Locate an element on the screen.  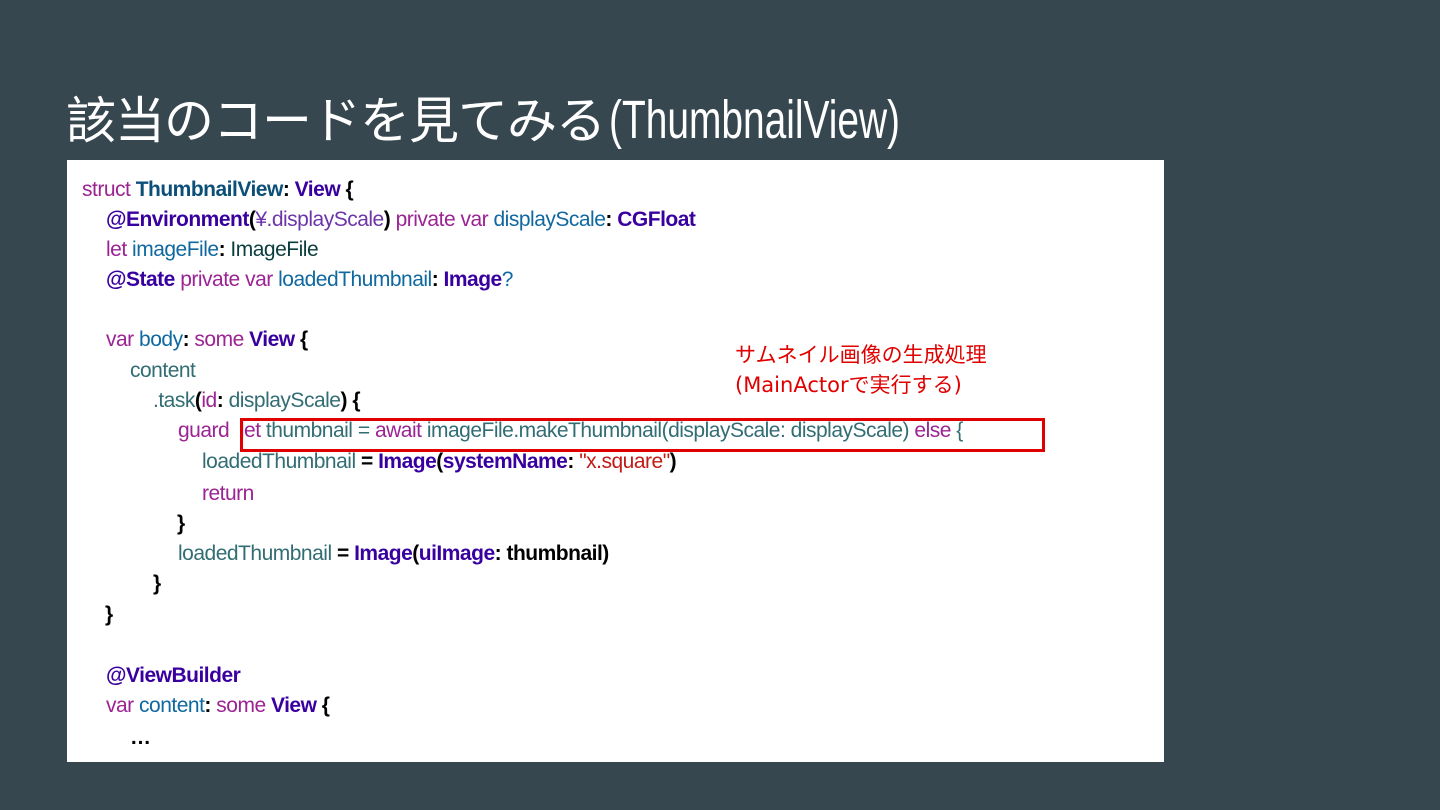
slide-title-japanese: 該当のコードを見てみる is located at coordinates (336, 121).